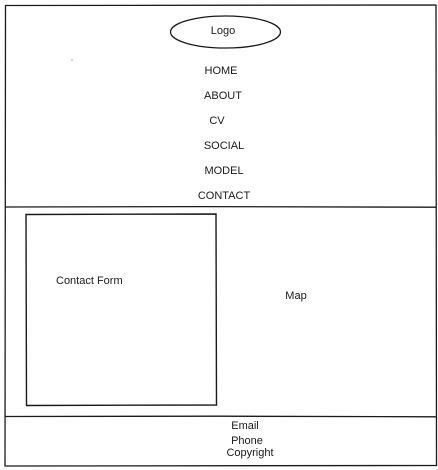 This screenshot has width=438, height=470. Describe the element at coordinates (295, 296) in the screenshot. I see `map: Map` at that location.